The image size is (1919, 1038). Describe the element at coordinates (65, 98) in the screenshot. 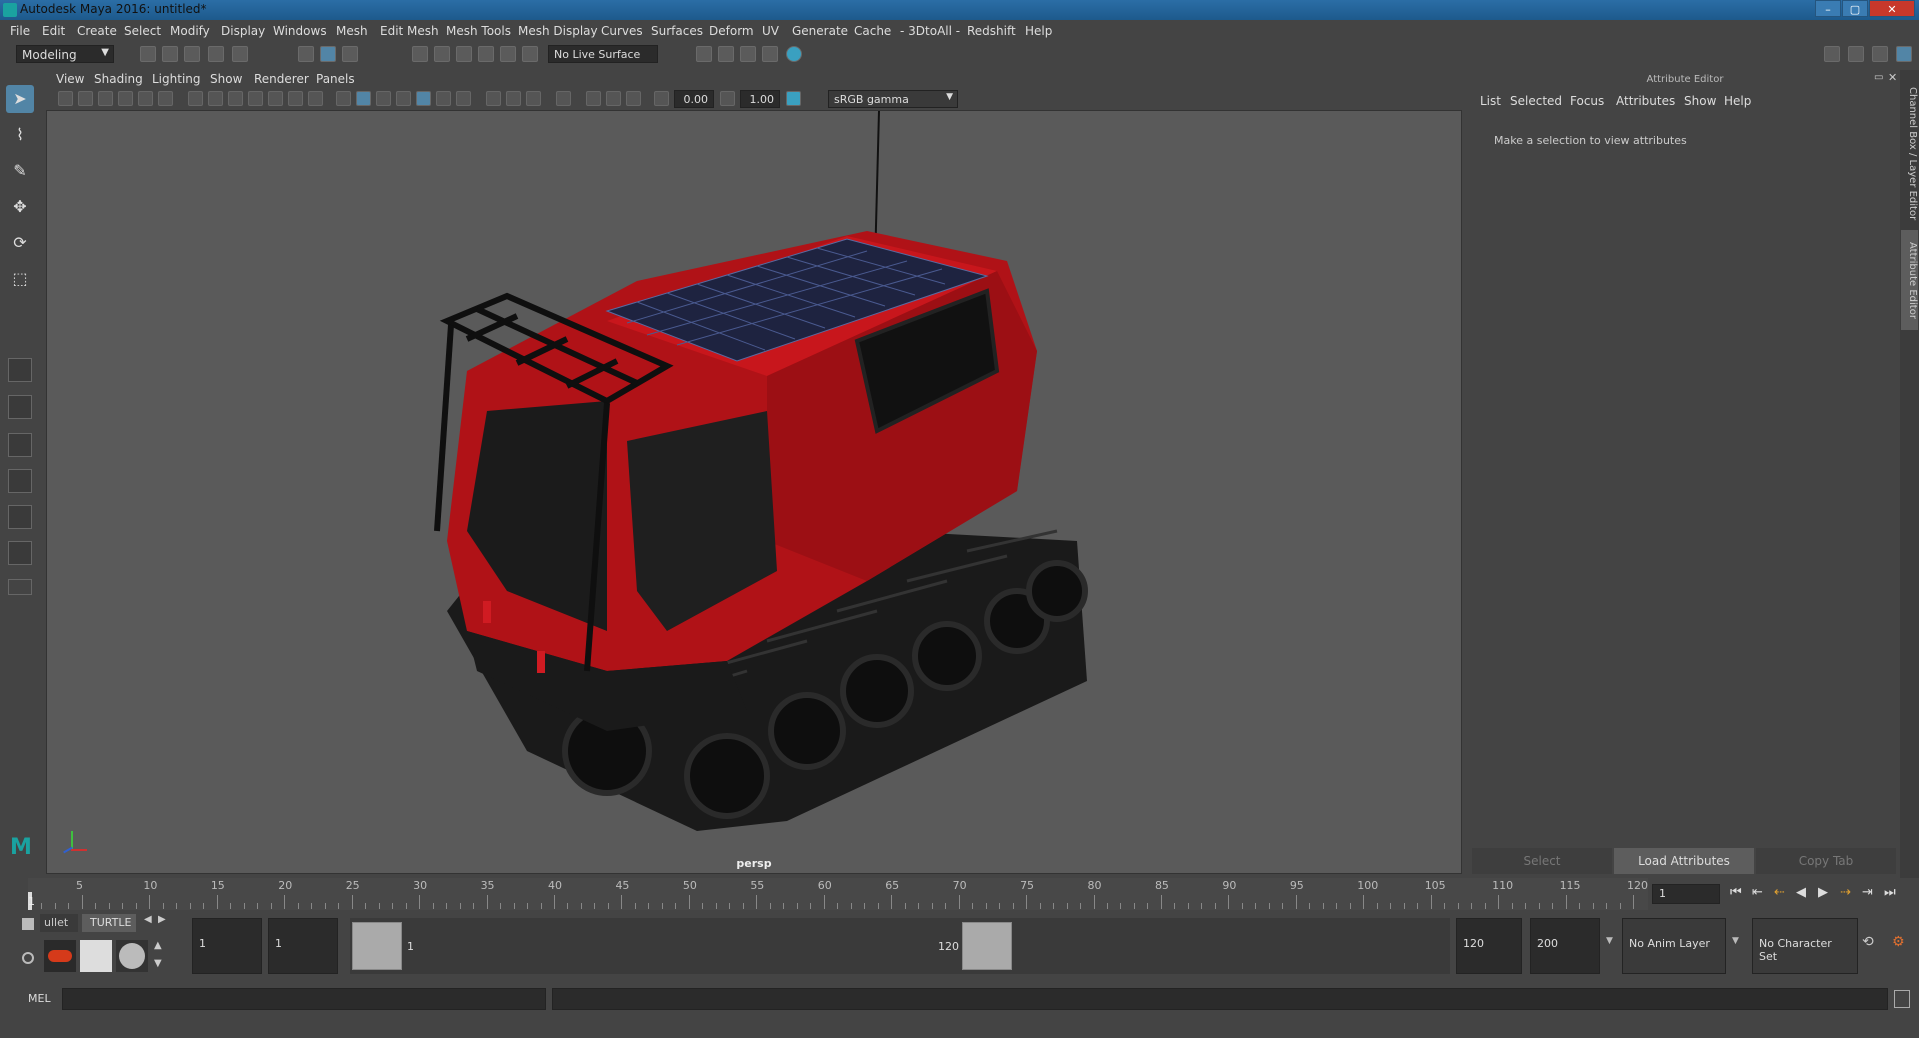

I see `camera-select-icon` at that location.